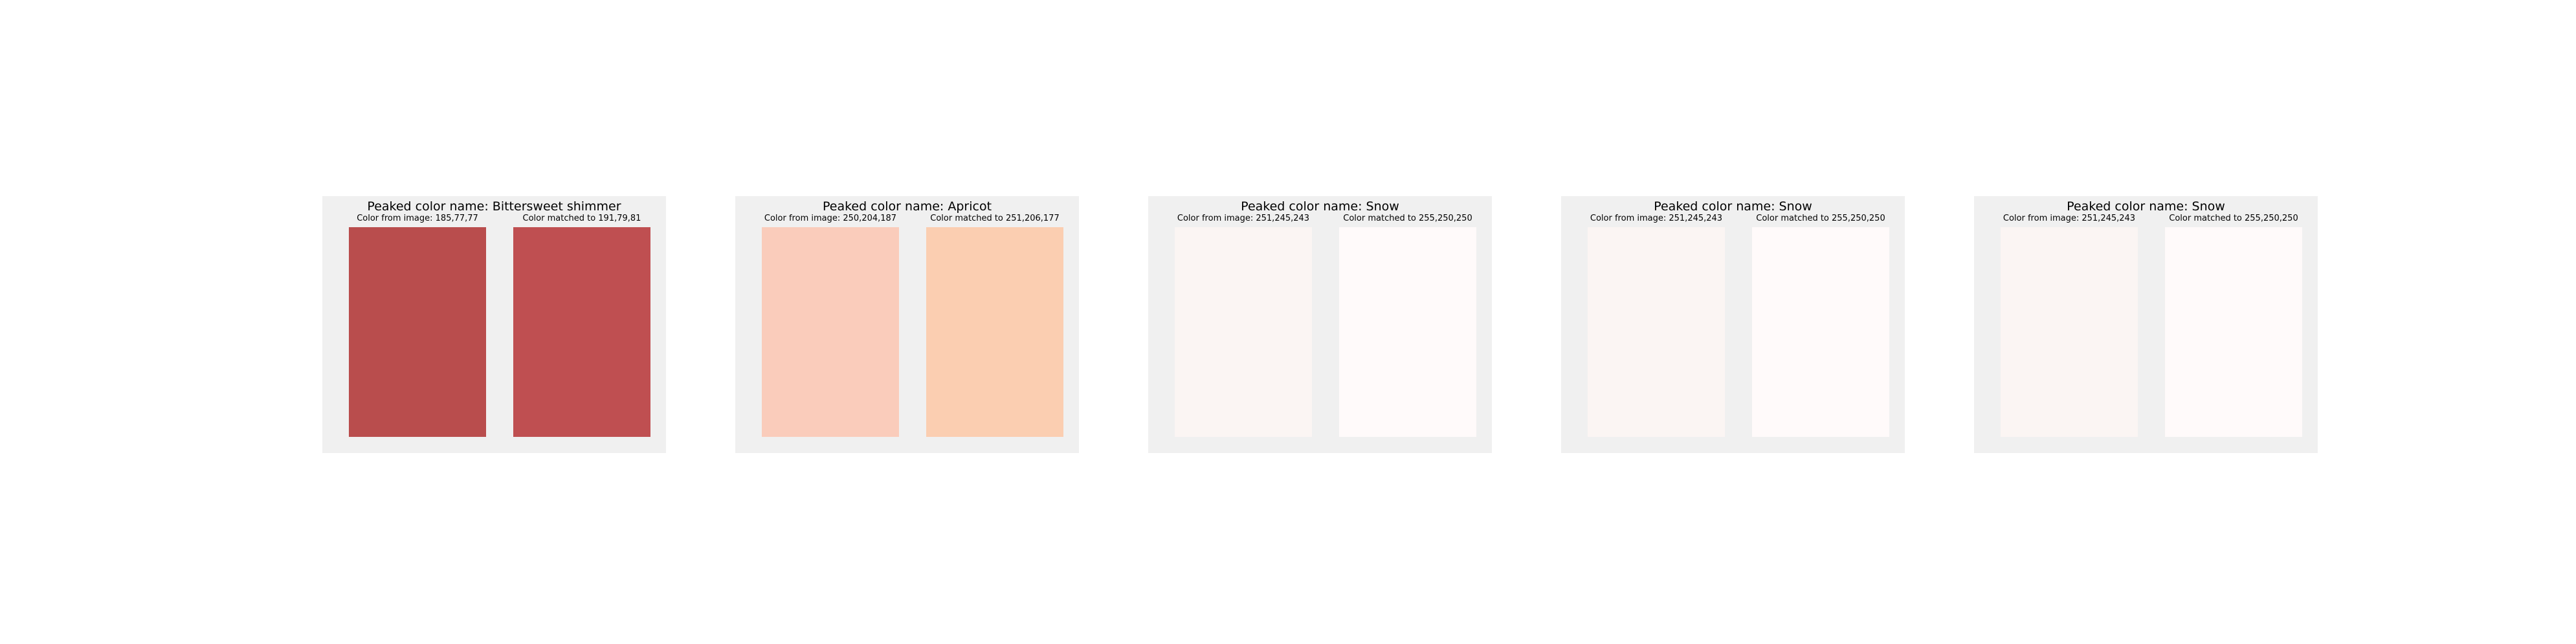  I want to click on panel-title: Peaked color name: Apricot, so click(907, 206).